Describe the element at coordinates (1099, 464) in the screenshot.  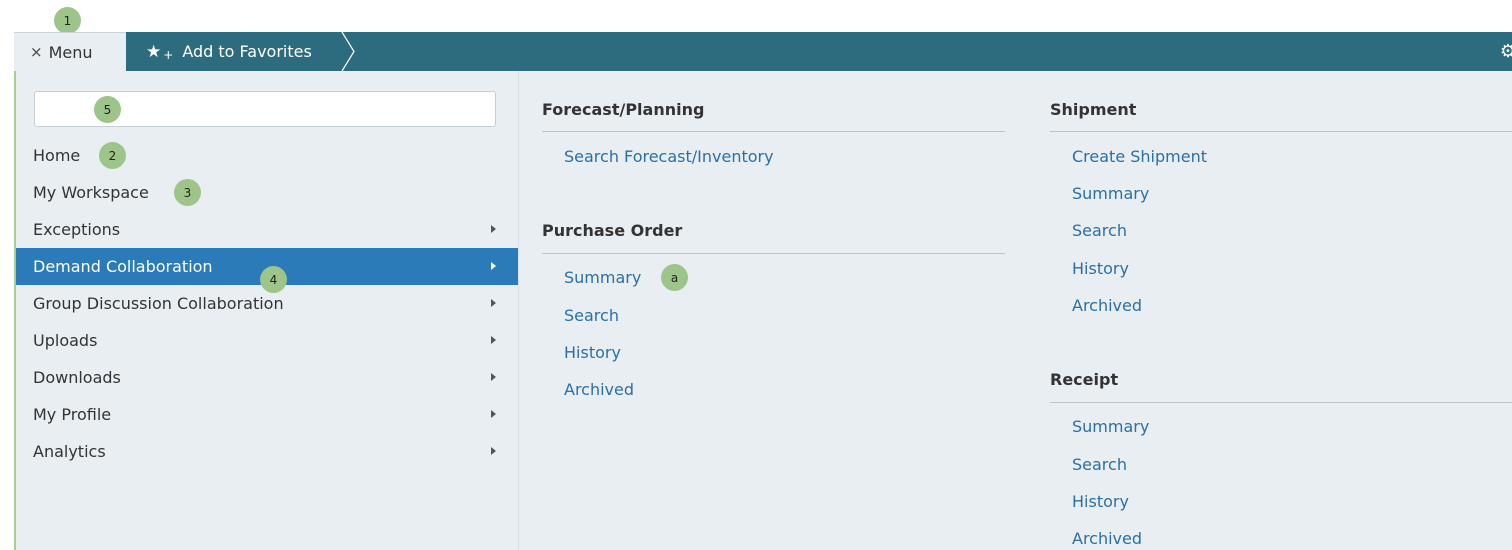
I see `link-receipt-search: Search` at that location.